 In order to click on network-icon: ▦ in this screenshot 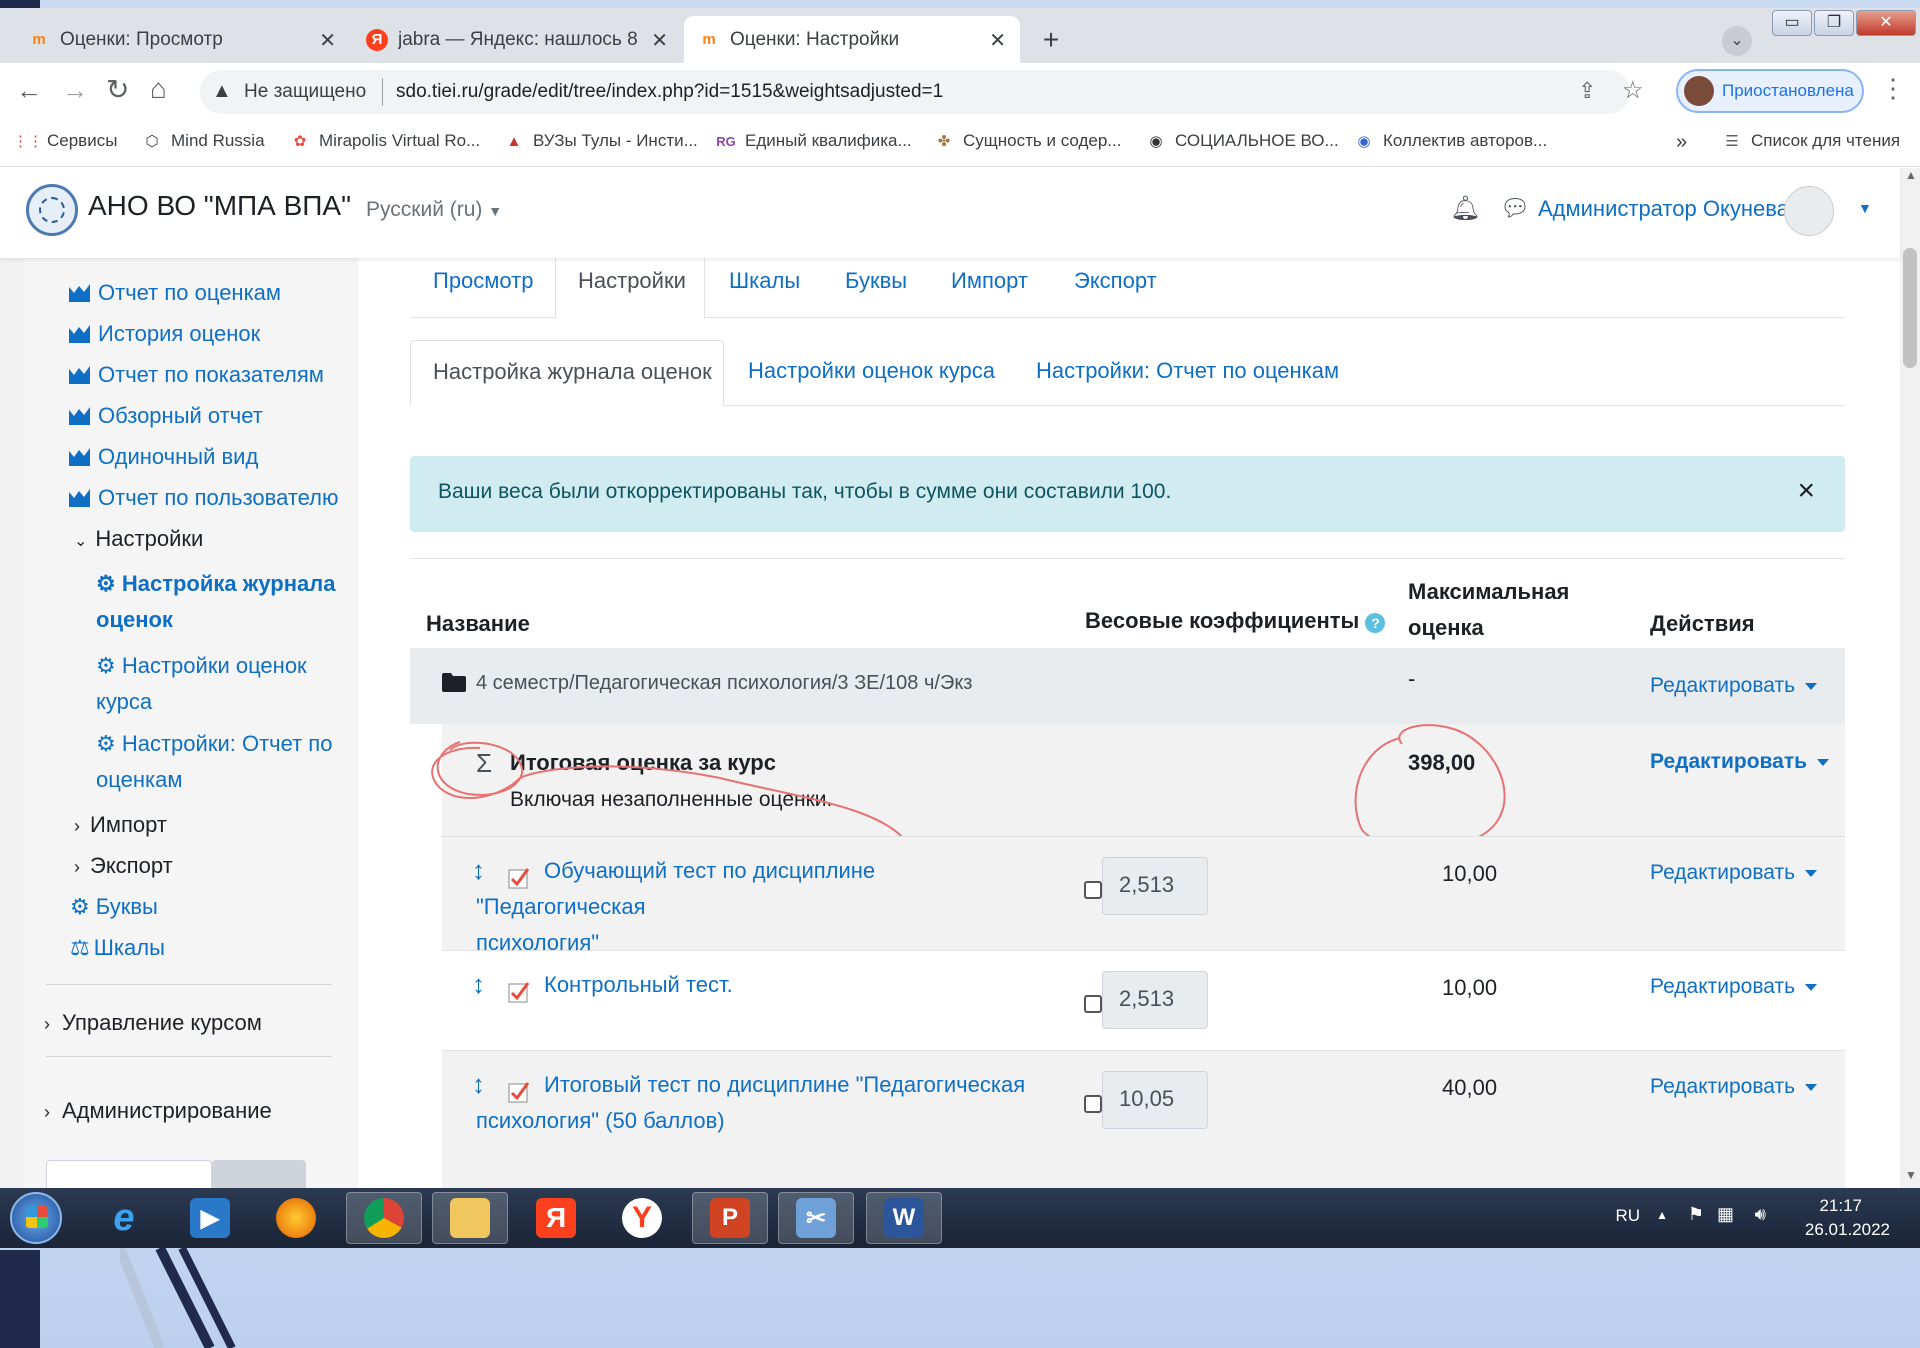, I will do `click(1725, 1214)`.